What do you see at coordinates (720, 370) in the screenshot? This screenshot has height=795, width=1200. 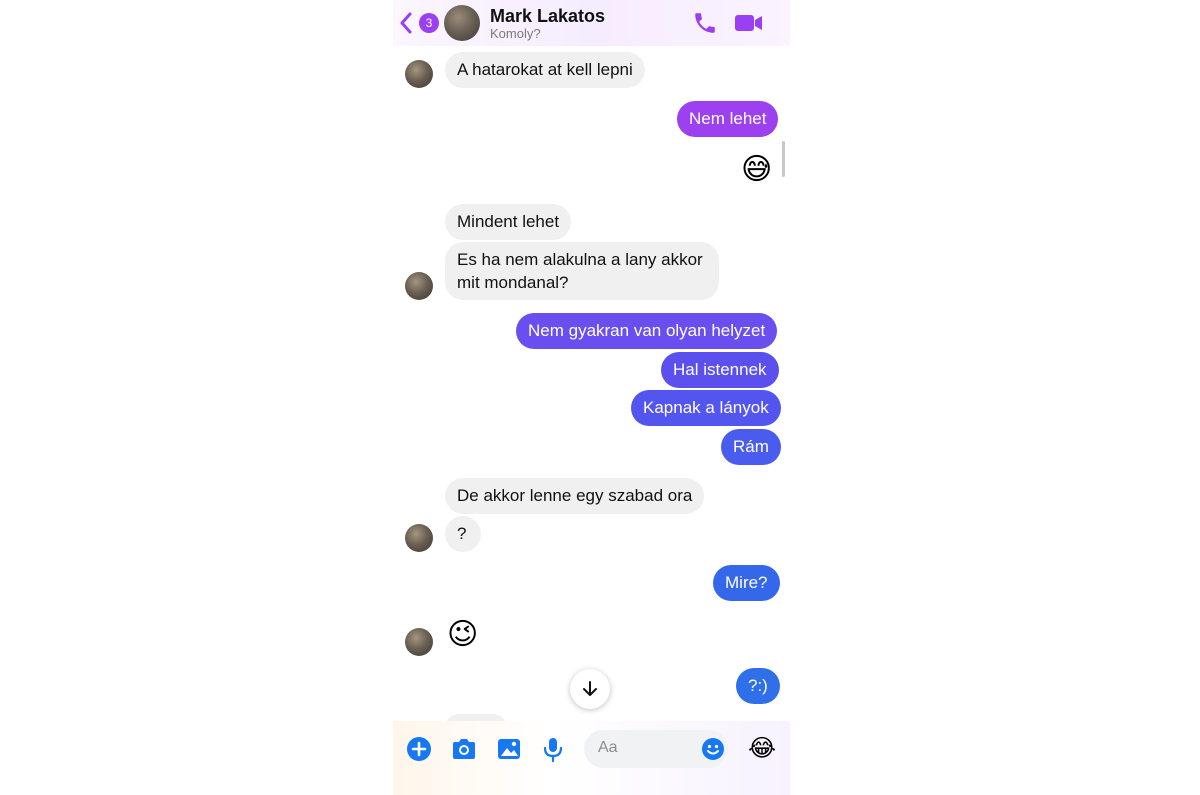 I see `outgoing-message: Hal istennek` at bounding box center [720, 370].